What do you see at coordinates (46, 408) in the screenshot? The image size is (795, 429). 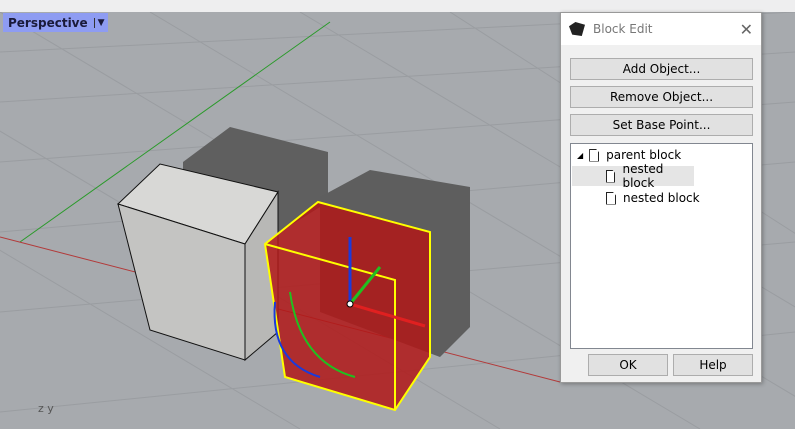 I see `axis-indicator: z y` at bounding box center [46, 408].